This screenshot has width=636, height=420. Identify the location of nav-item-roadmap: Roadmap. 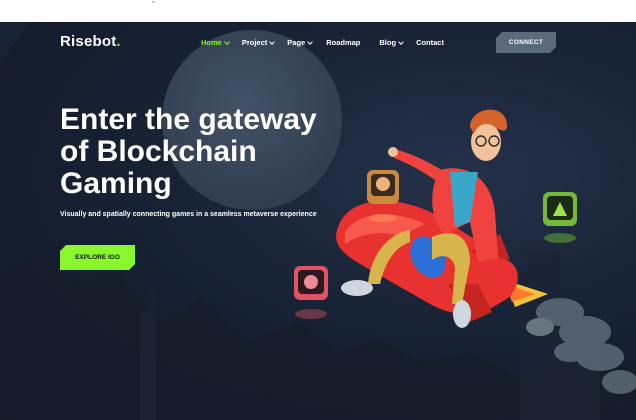
(343, 42).